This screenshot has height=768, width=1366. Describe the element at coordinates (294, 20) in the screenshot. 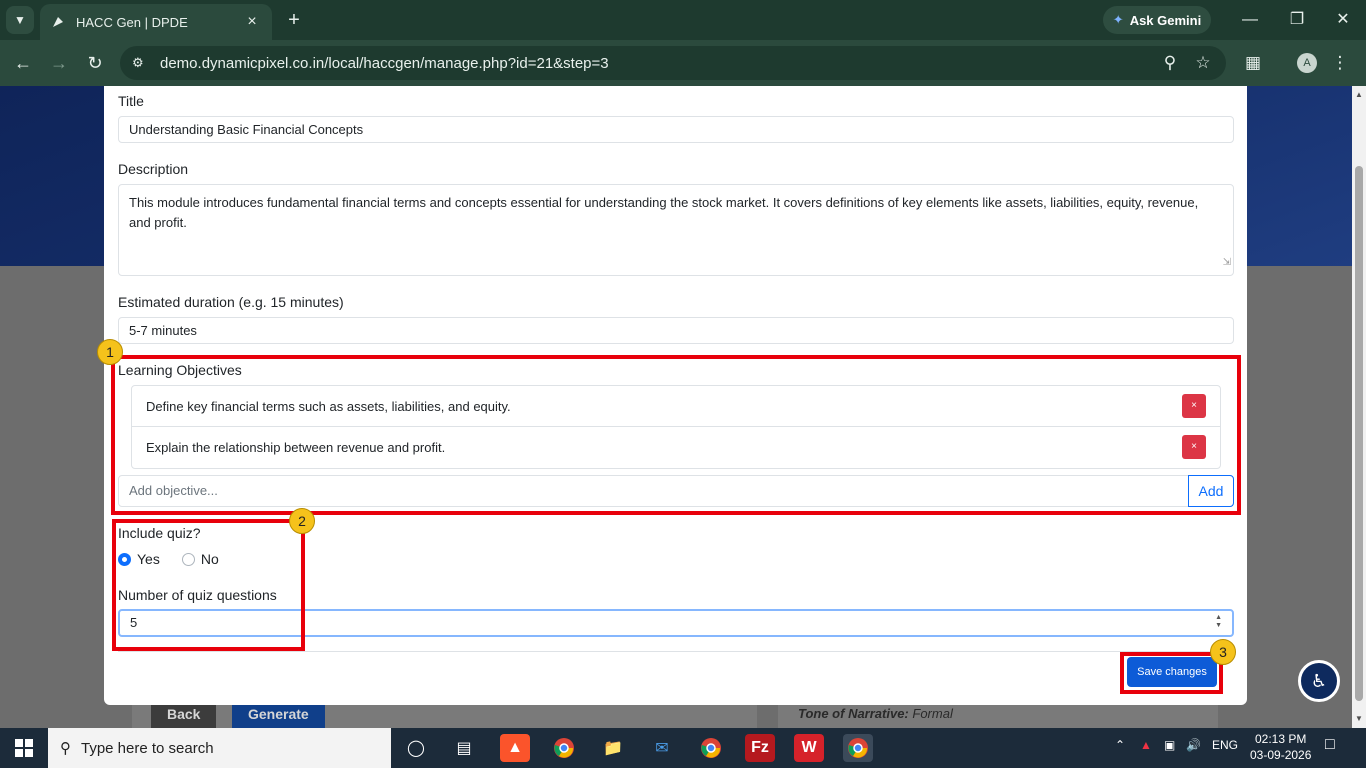

I see `new-tab-button: +` at that location.